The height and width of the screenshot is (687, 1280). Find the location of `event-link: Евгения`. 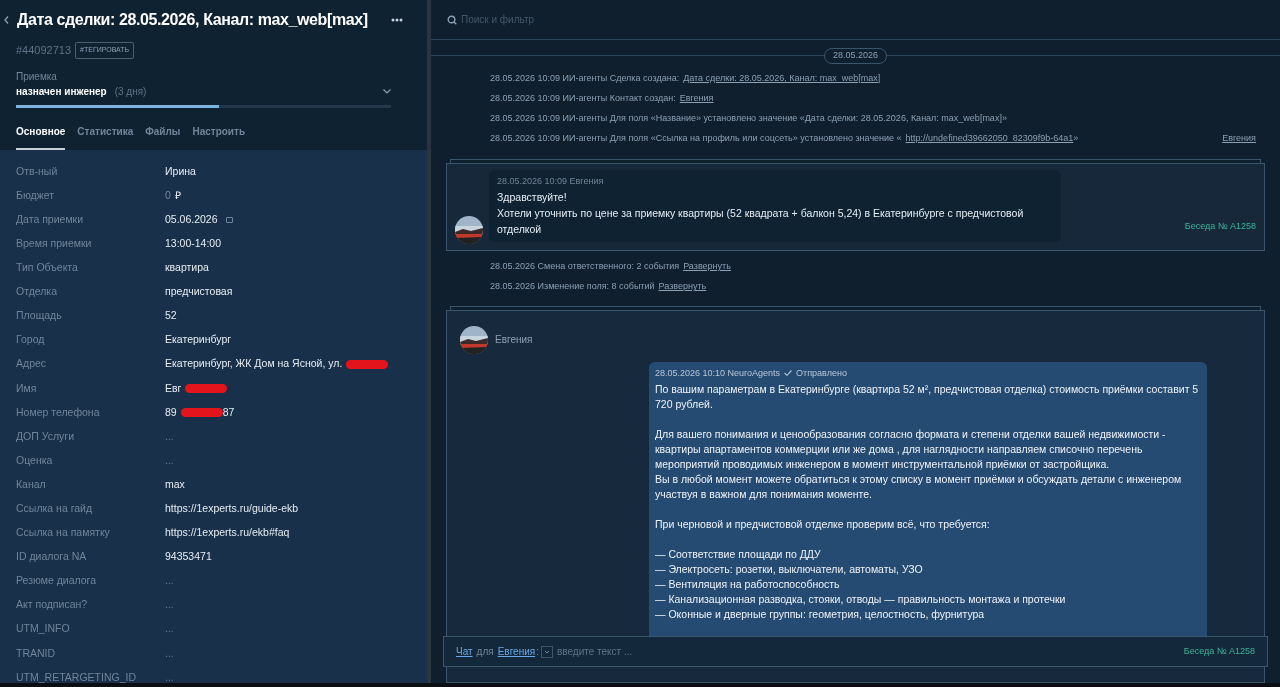

event-link: Евгения is located at coordinates (696, 98).